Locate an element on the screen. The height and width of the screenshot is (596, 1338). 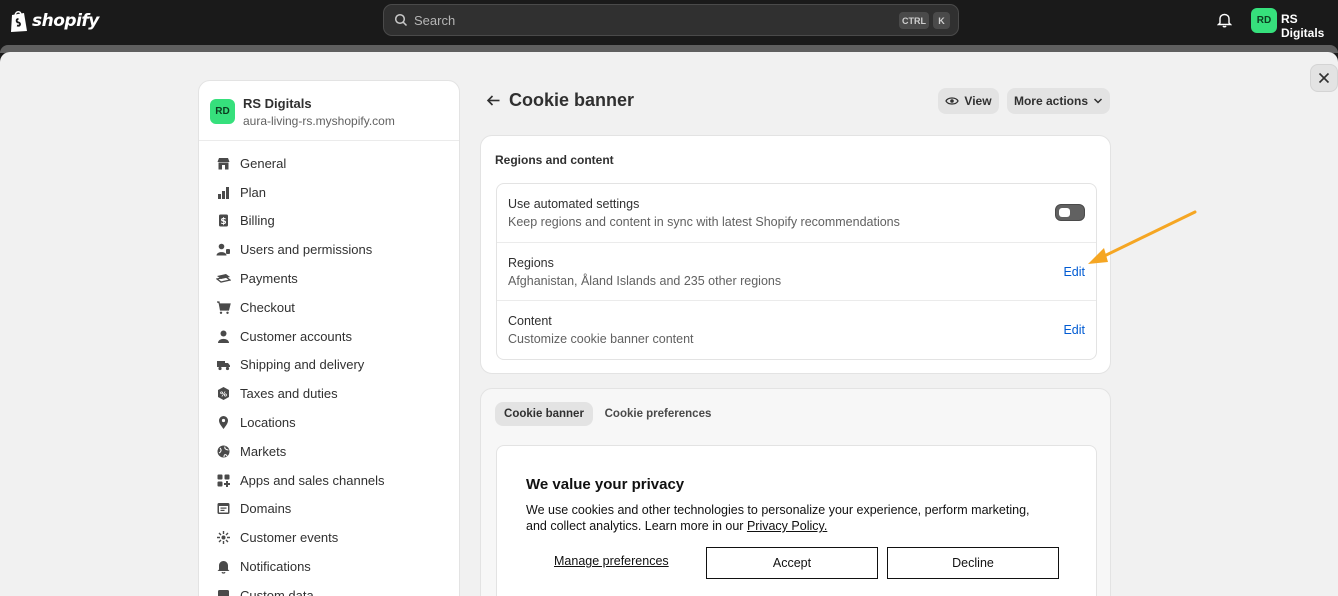
store-url: aura-living-rs.myshopify.com is located at coordinates (319, 121).